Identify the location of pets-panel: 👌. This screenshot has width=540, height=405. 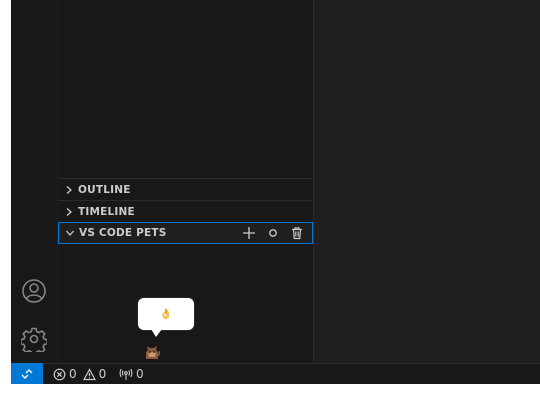
(185, 303).